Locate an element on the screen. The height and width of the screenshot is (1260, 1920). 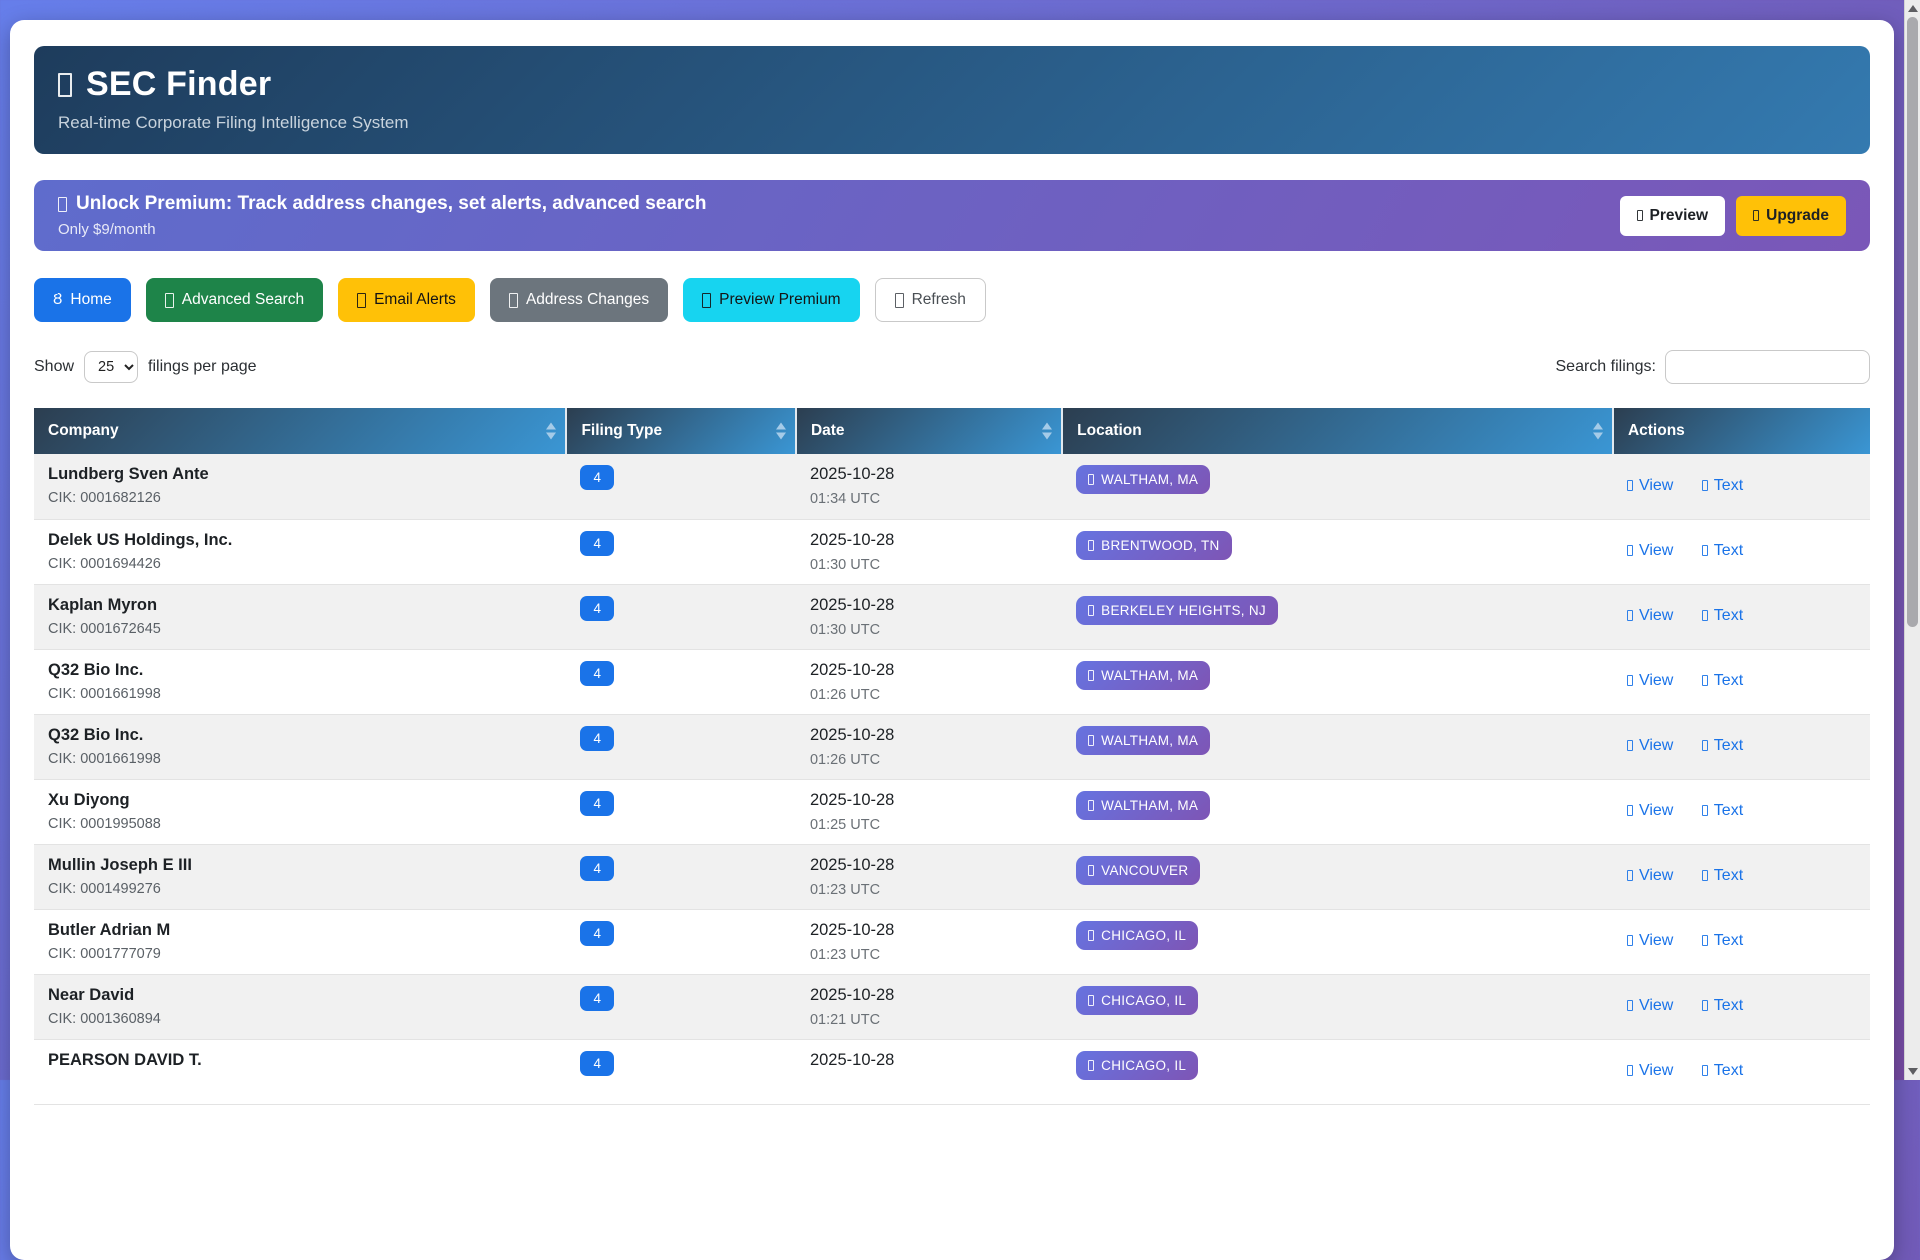
scrollbar-up-arrow is located at coordinates (1913, 8).